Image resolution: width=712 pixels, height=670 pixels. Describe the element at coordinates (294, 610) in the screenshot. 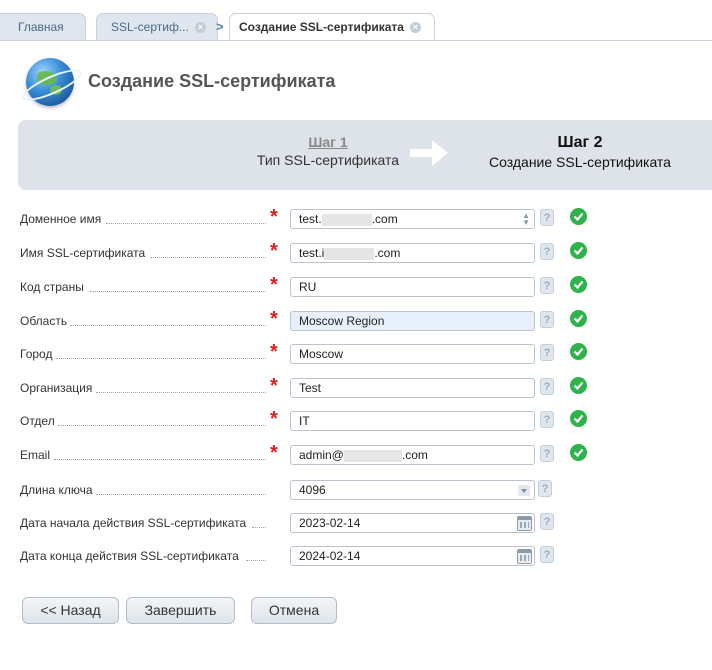

I see `cancel-button: Отмена` at that location.